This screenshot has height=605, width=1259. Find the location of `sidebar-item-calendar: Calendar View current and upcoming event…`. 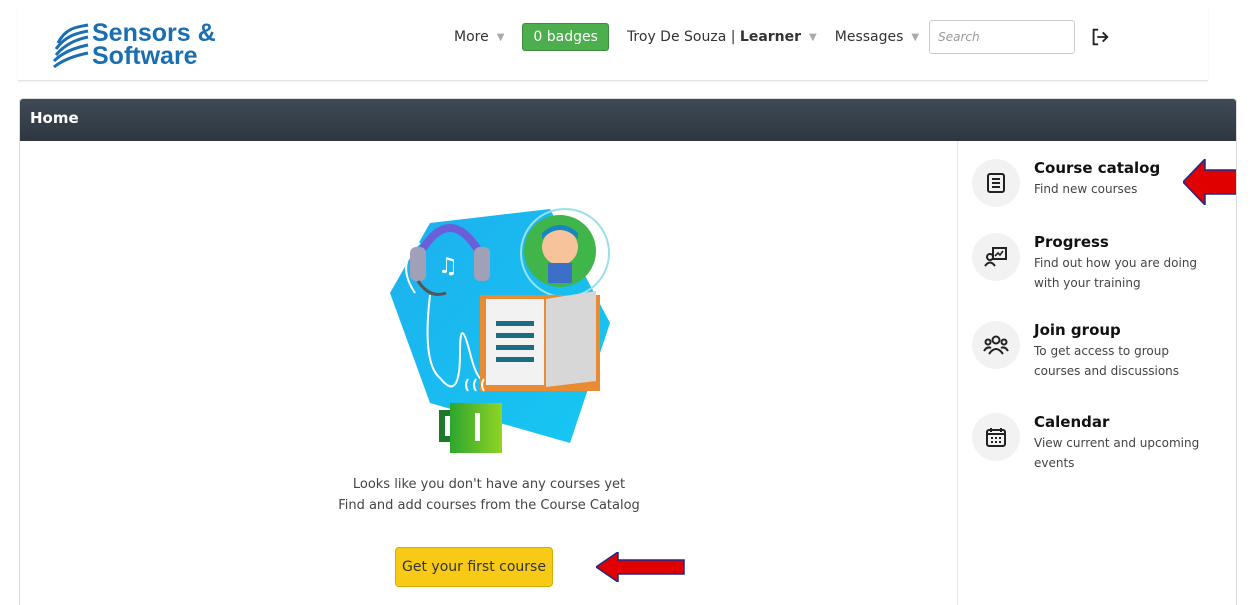

sidebar-item-calendar: Calendar View current and upcoming event… is located at coordinates (1092, 443).